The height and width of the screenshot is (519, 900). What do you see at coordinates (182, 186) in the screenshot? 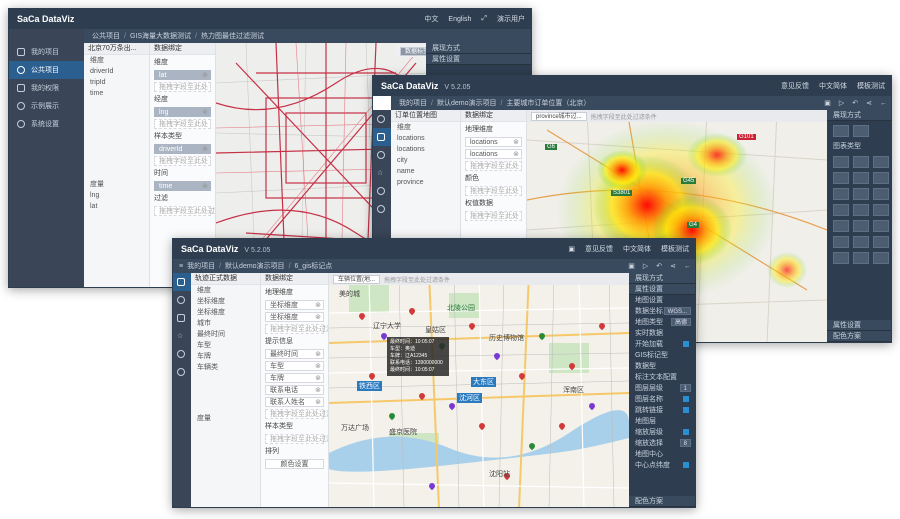
I see `bound-time: time ⊗` at bounding box center [182, 186].